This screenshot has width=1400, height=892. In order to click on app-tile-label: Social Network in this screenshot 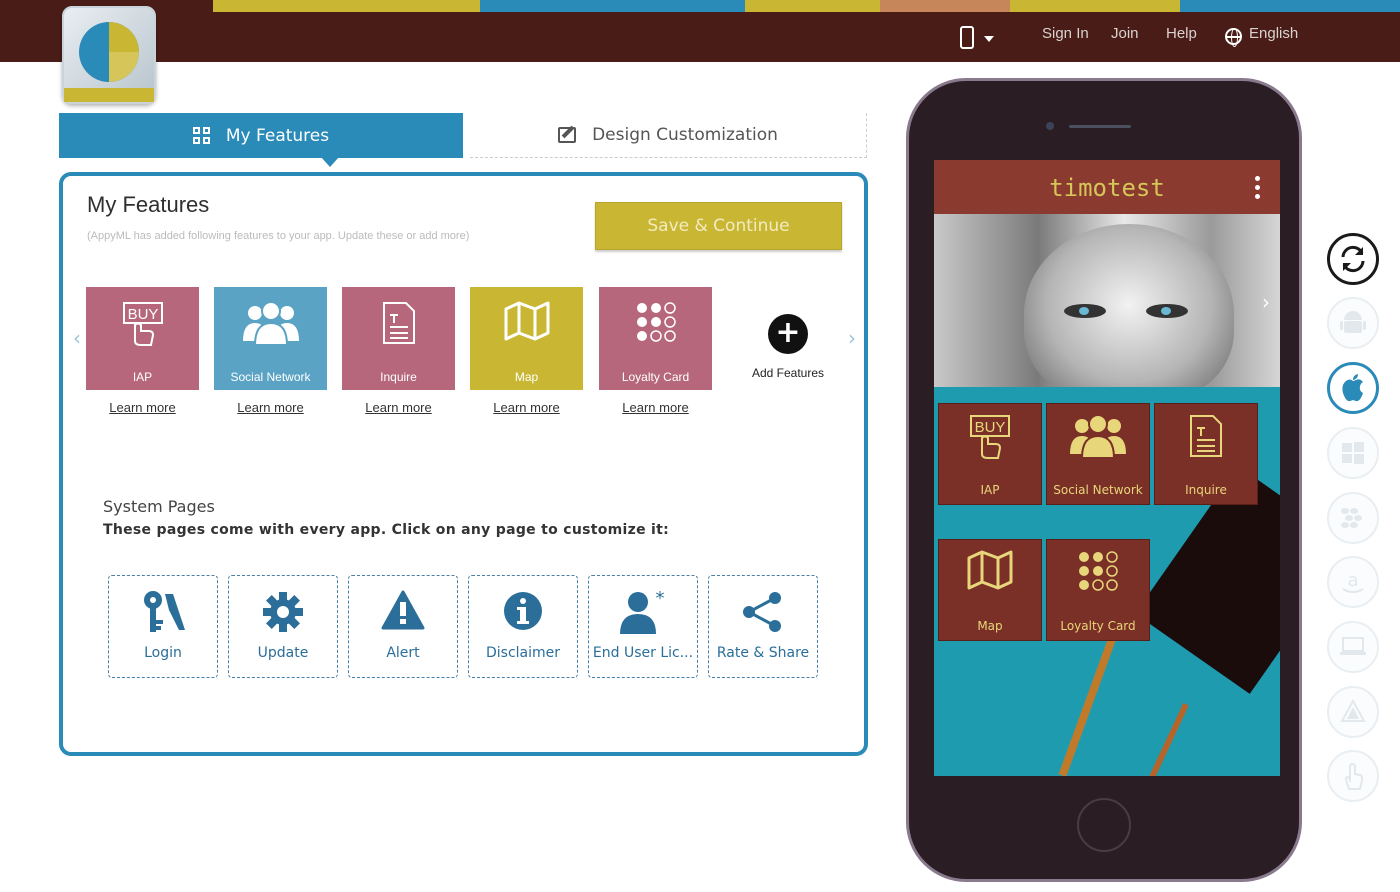, I will do `click(1098, 490)`.